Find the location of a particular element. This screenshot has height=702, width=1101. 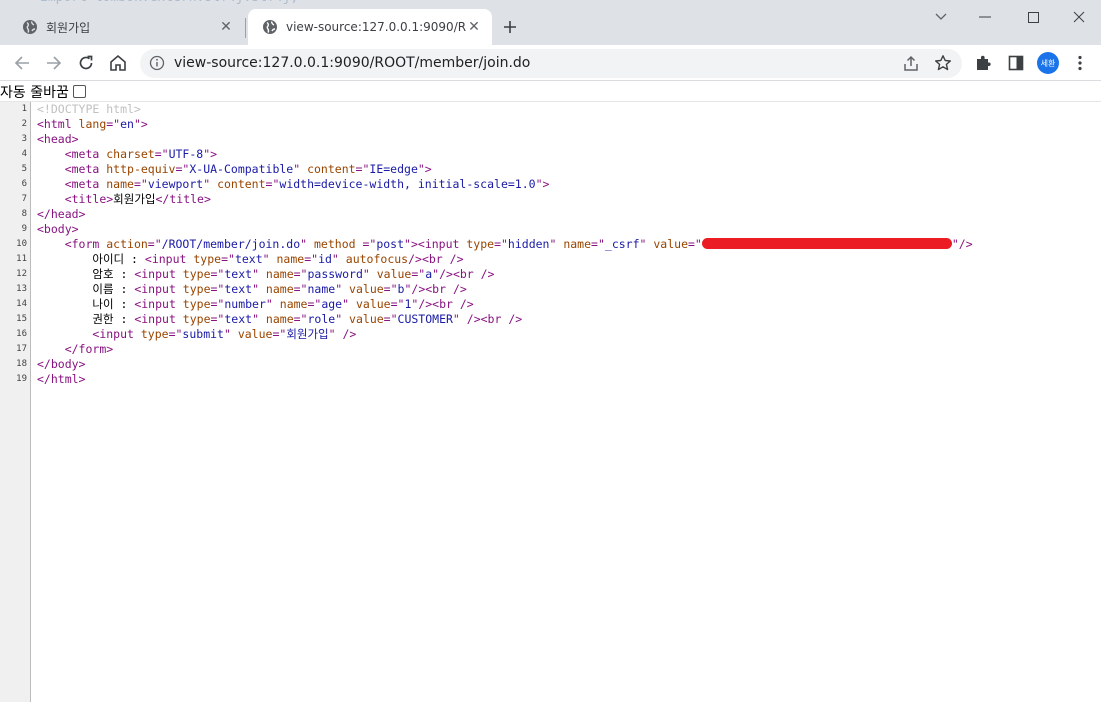

line-number: 19 is located at coordinates (21, 379).